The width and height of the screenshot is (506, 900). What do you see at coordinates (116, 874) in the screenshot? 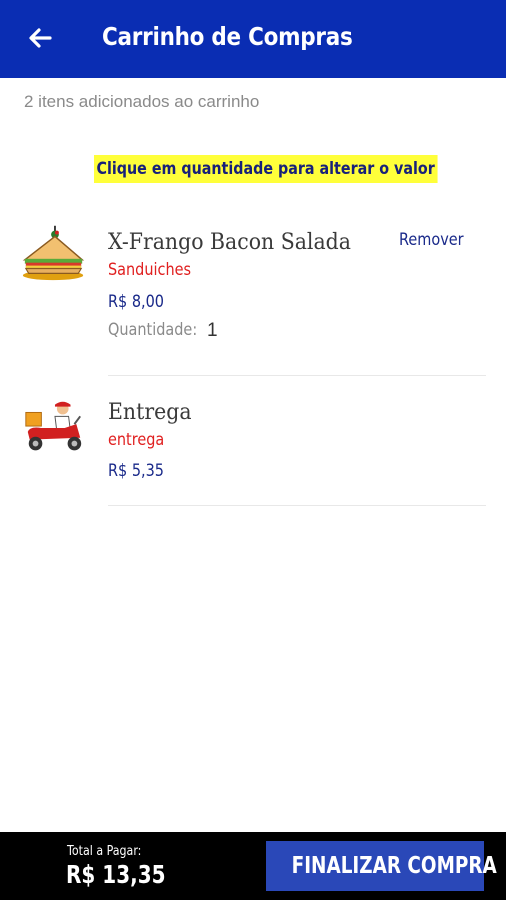
I see `total-value: R$ 13,35` at bounding box center [116, 874].